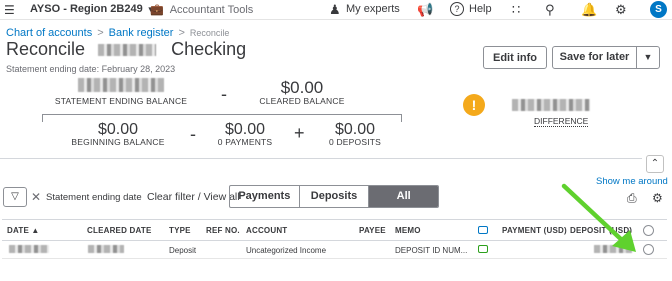 This screenshot has width=672, height=281. Describe the element at coordinates (94, 197) in the screenshot. I see `active-filter-chip: Statement ending date` at that location.